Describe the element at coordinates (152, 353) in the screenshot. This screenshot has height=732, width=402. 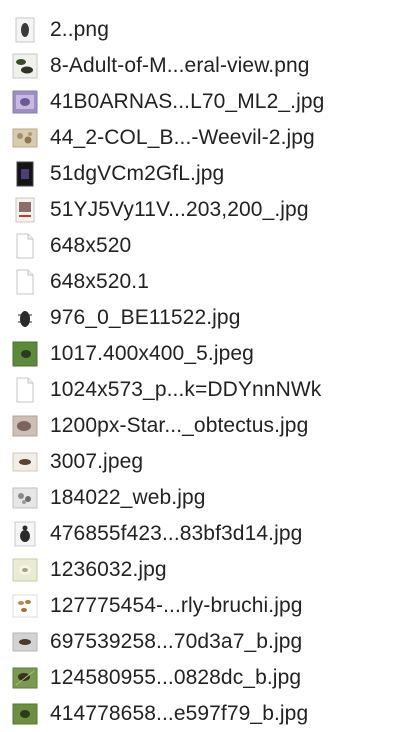
I see `file-name: 1017.400x400_5.jpeg` at that location.